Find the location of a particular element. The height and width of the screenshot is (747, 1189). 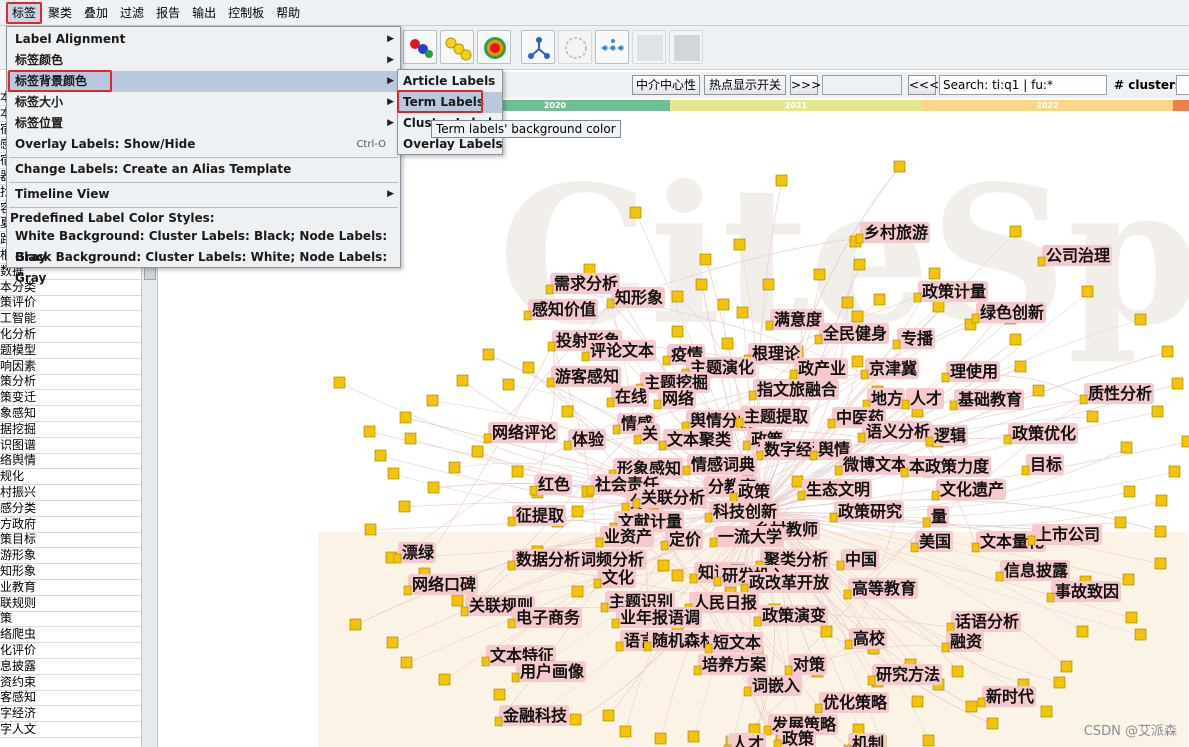

keyword-list-item: 规化 is located at coordinates (71, 477).